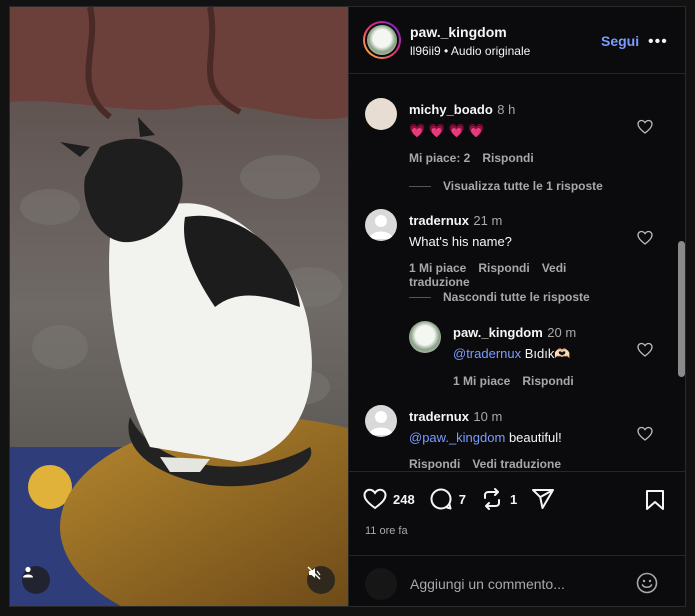 This screenshot has height=616, width=695. What do you see at coordinates (681, 309) in the screenshot?
I see `comments-scrollbar` at bounding box center [681, 309].